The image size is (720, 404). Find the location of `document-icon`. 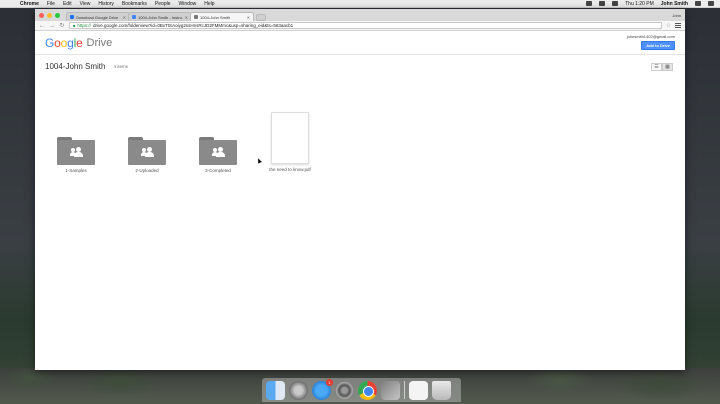

document-icon is located at coordinates (418, 390).